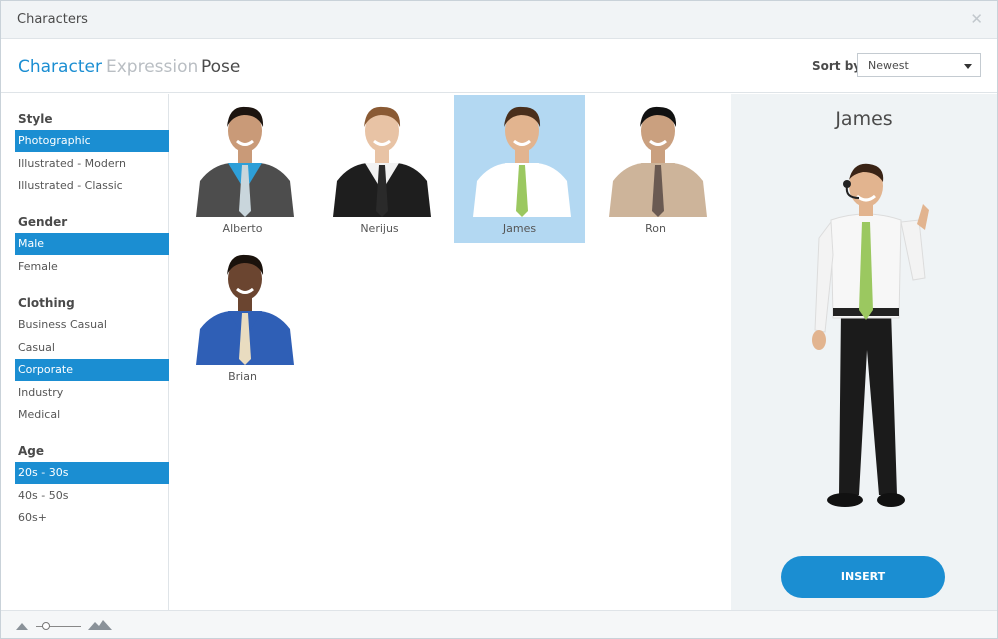 The height and width of the screenshot is (639, 998). I want to click on sidebar-item-corporate: Corporate, so click(92, 370).